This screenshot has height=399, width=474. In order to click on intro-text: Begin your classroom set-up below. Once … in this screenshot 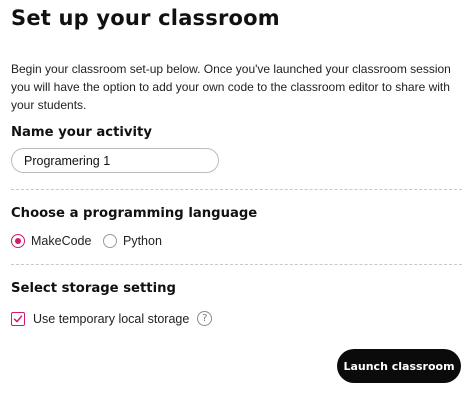, I will do `click(231, 87)`.